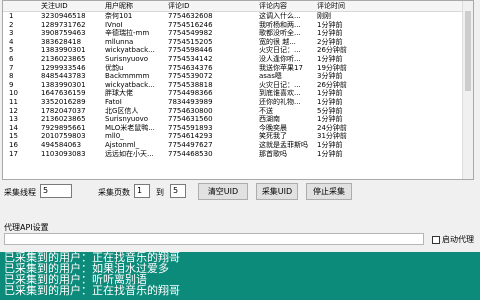 The image size is (480, 300). What do you see at coordinates (190, 24) in the screenshot?
I see `cell-comment-id: 7754516246` at bounding box center [190, 24].